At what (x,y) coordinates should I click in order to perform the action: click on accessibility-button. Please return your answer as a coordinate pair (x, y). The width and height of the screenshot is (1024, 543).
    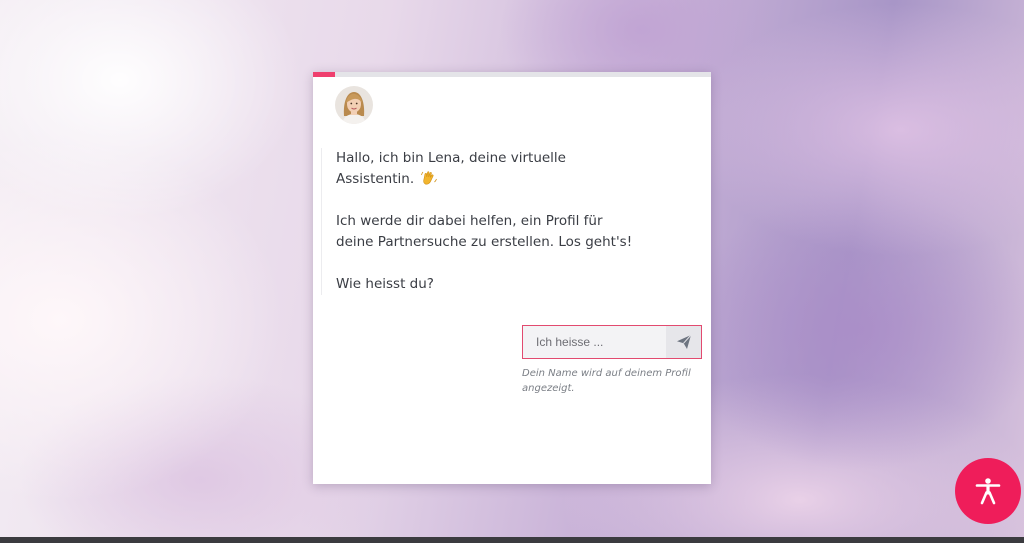
    Looking at the image, I should click on (988, 491).